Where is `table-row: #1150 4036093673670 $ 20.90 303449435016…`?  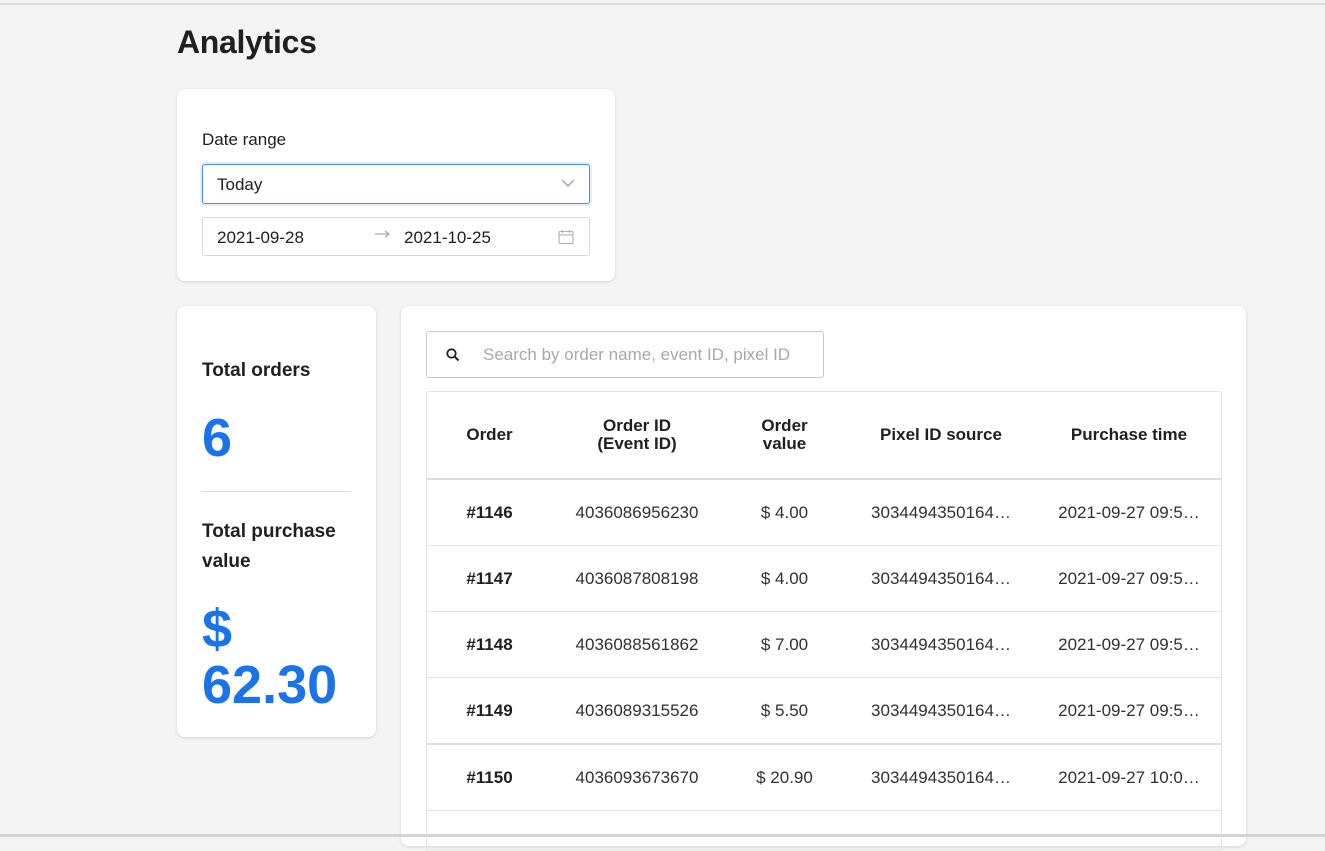
table-row: #1150 4036093673670 $ 20.90 303449435016… is located at coordinates (824, 778).